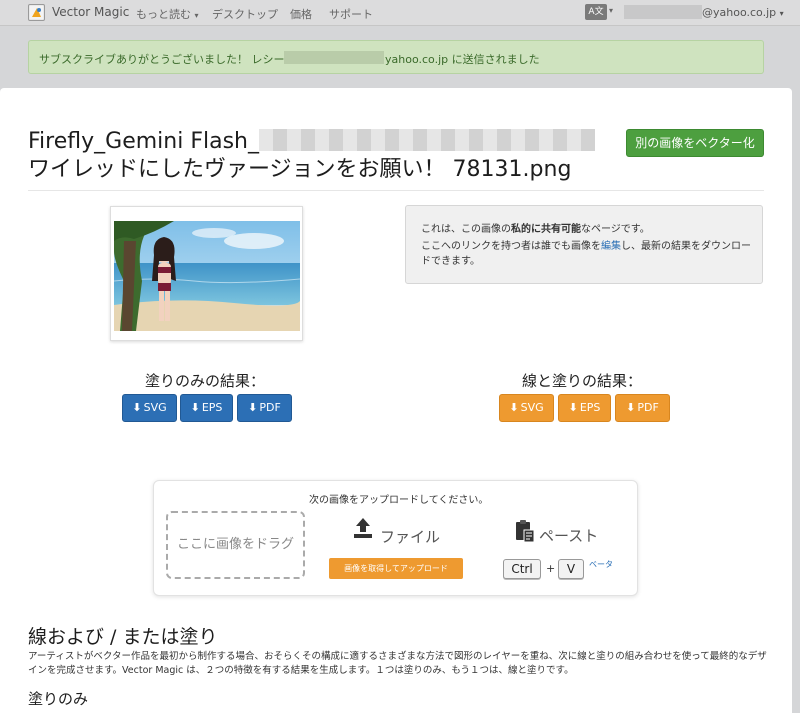 The width and height of the screenshot is (800, 713). Describe the element at coordinates (586, 254) in the screenshot. I see `share-info-line2: ここへのリンクを持つ者は誰でも画像を編集し、最新の結果をダウンロードできます。` at that location.